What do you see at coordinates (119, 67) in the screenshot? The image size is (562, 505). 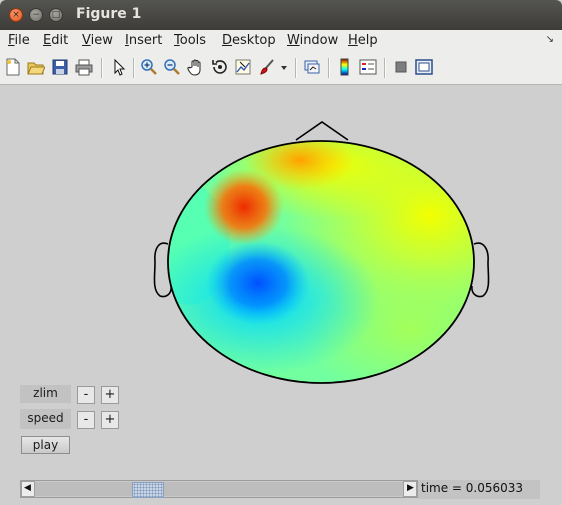 I see `pointer-icon` at bounding box center [119, 67].